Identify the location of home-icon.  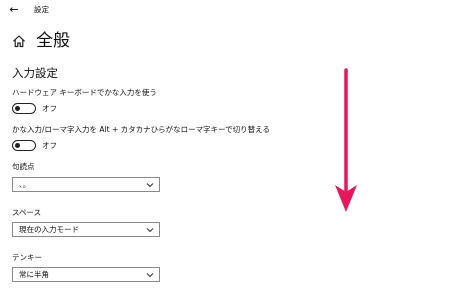
(19, 41).